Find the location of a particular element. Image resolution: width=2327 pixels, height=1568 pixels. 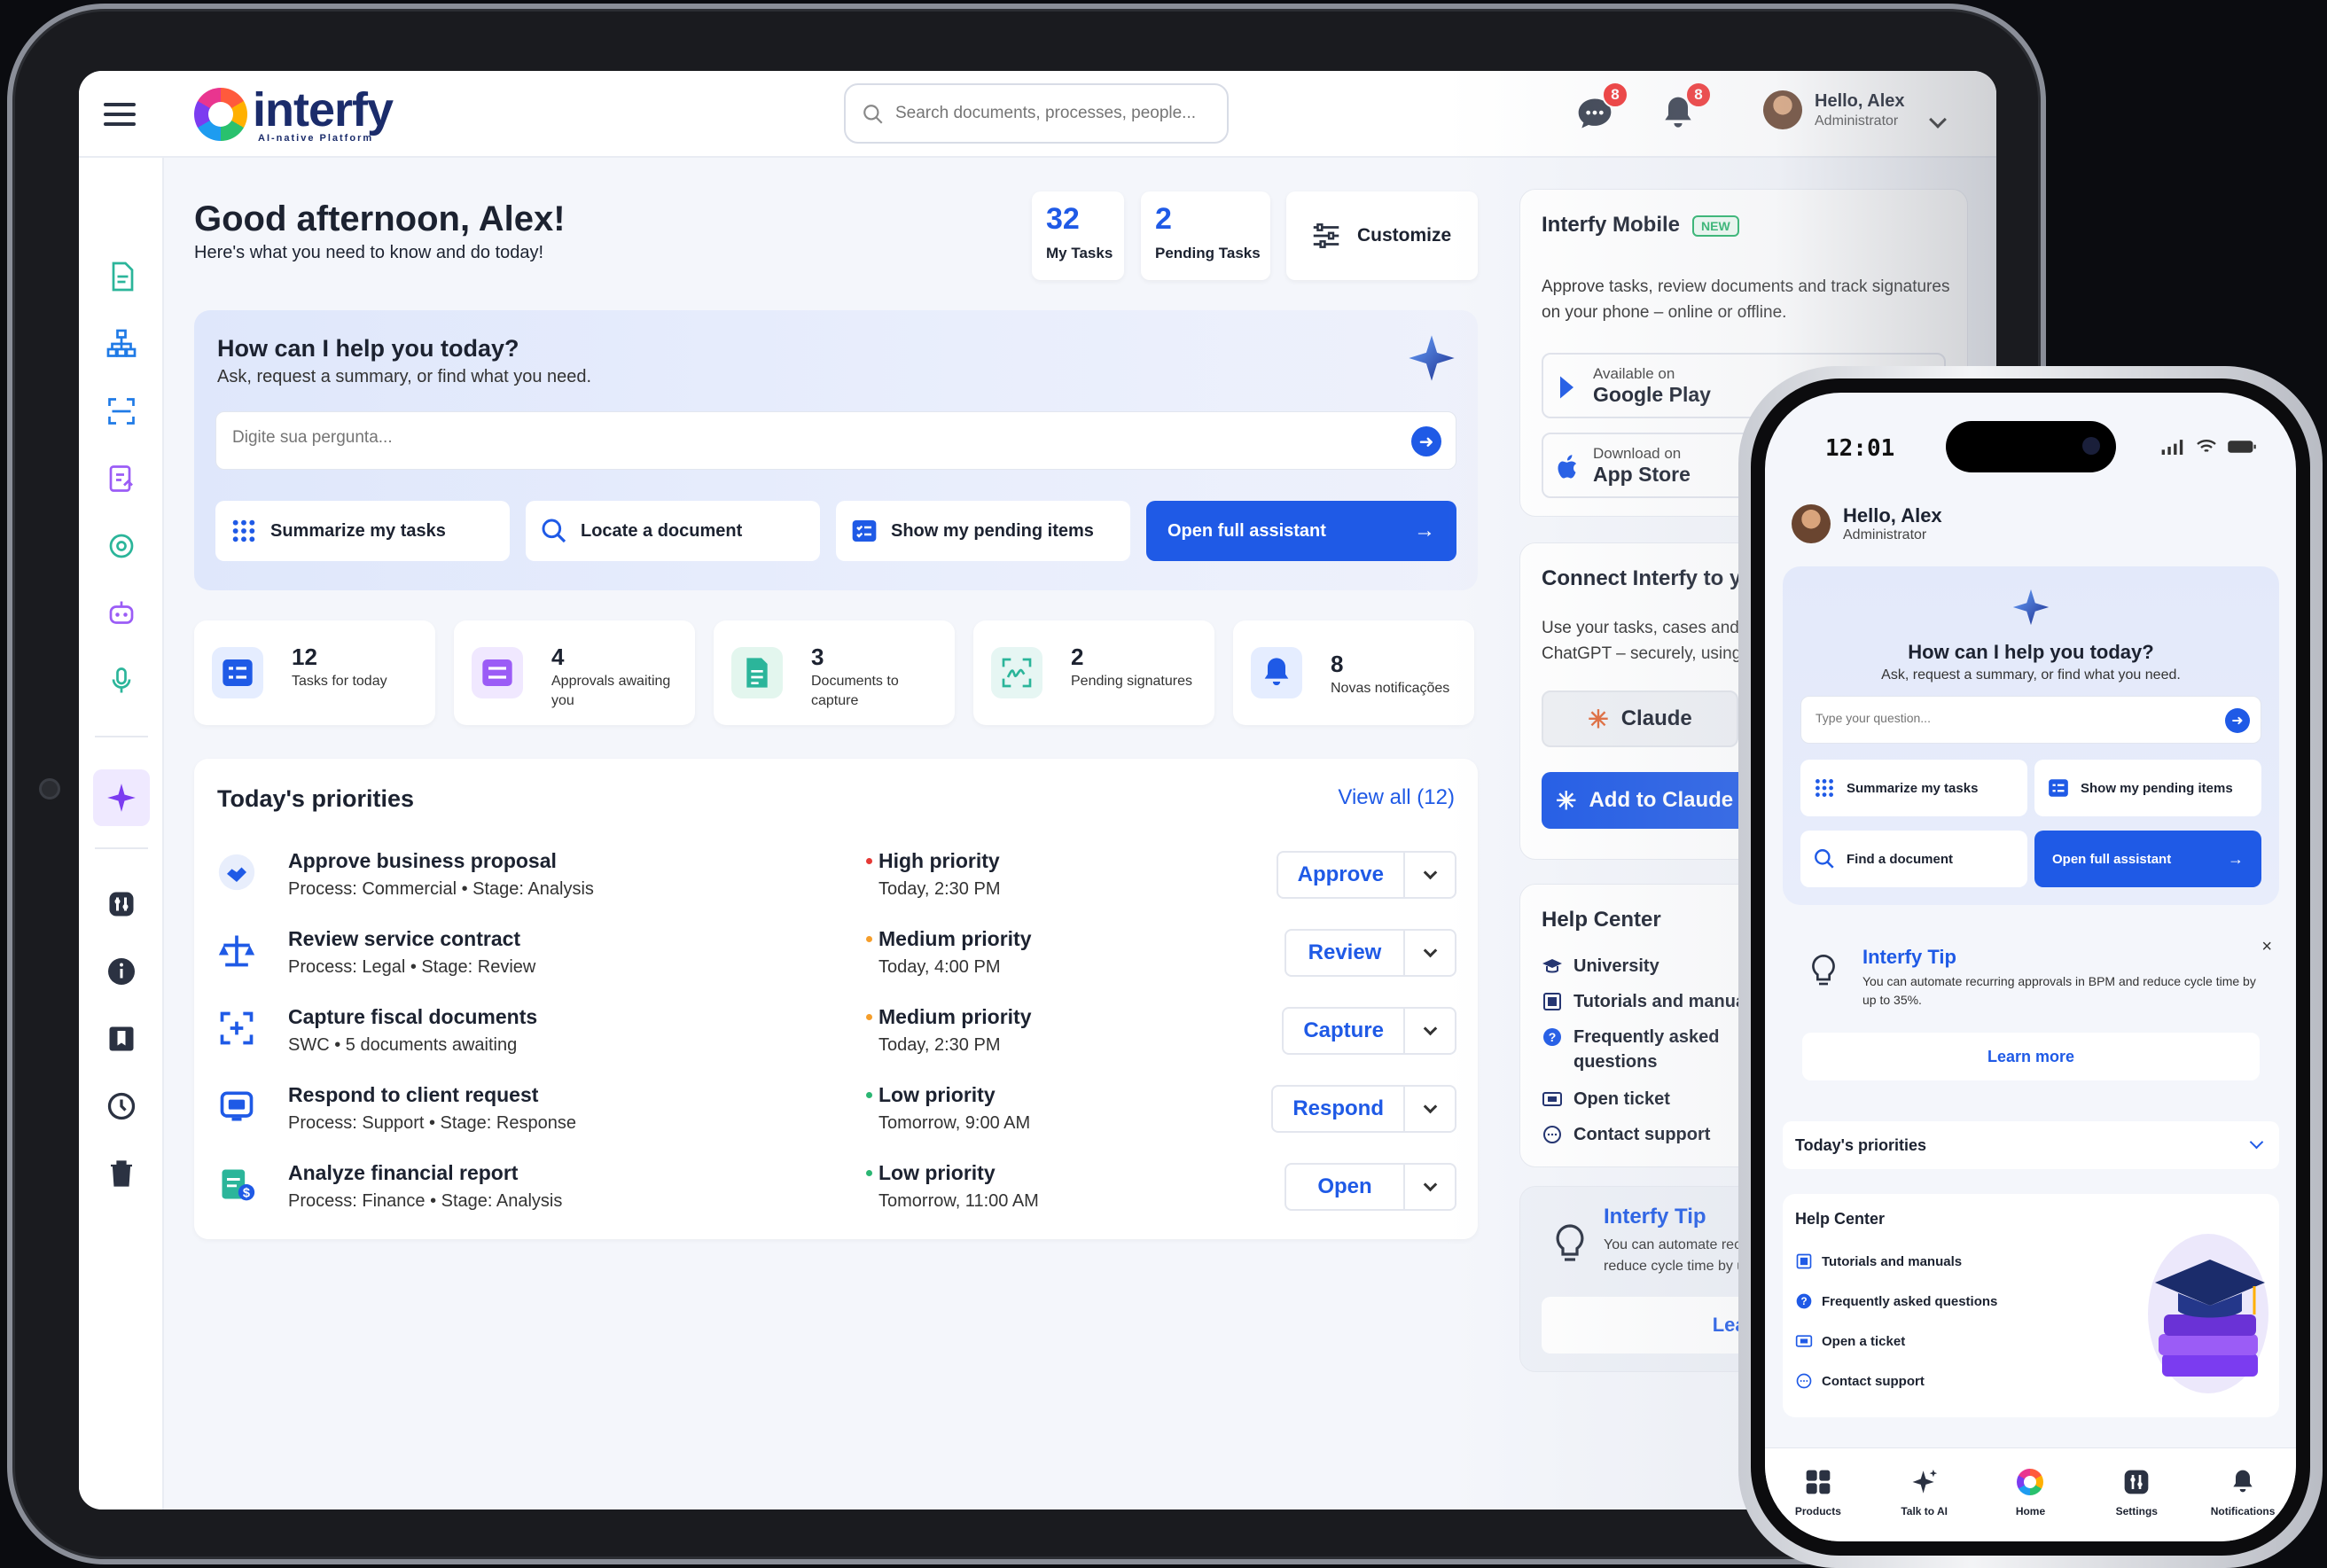

menu-icon is located at coordinates (120, 115).